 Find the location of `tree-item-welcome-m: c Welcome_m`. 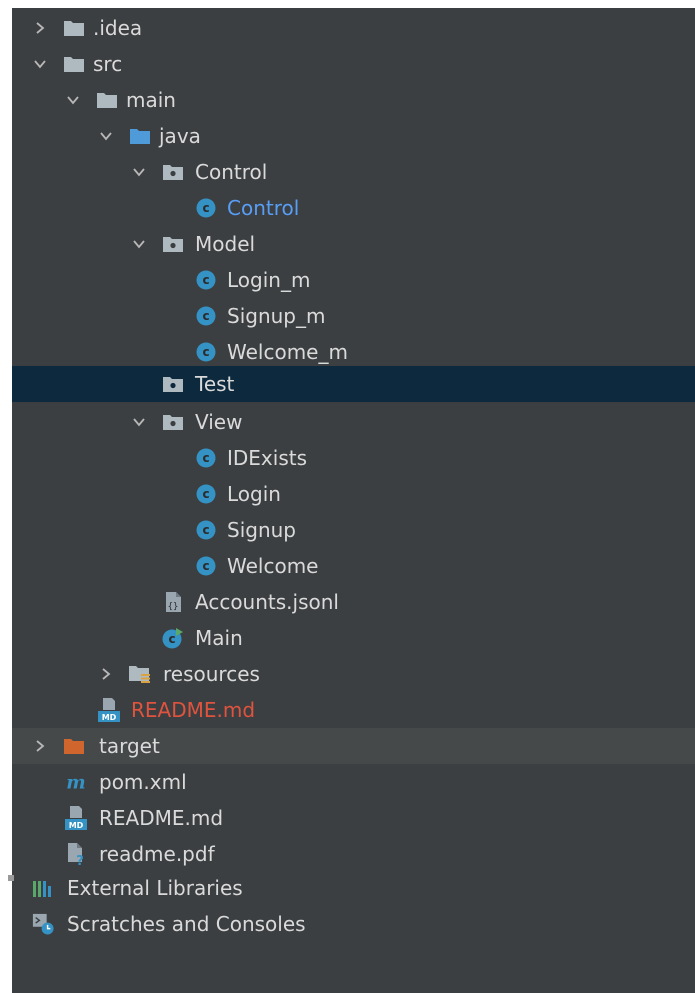

tree-item-welcome-m: c Welcome_m is located at coordinates (353, 352).